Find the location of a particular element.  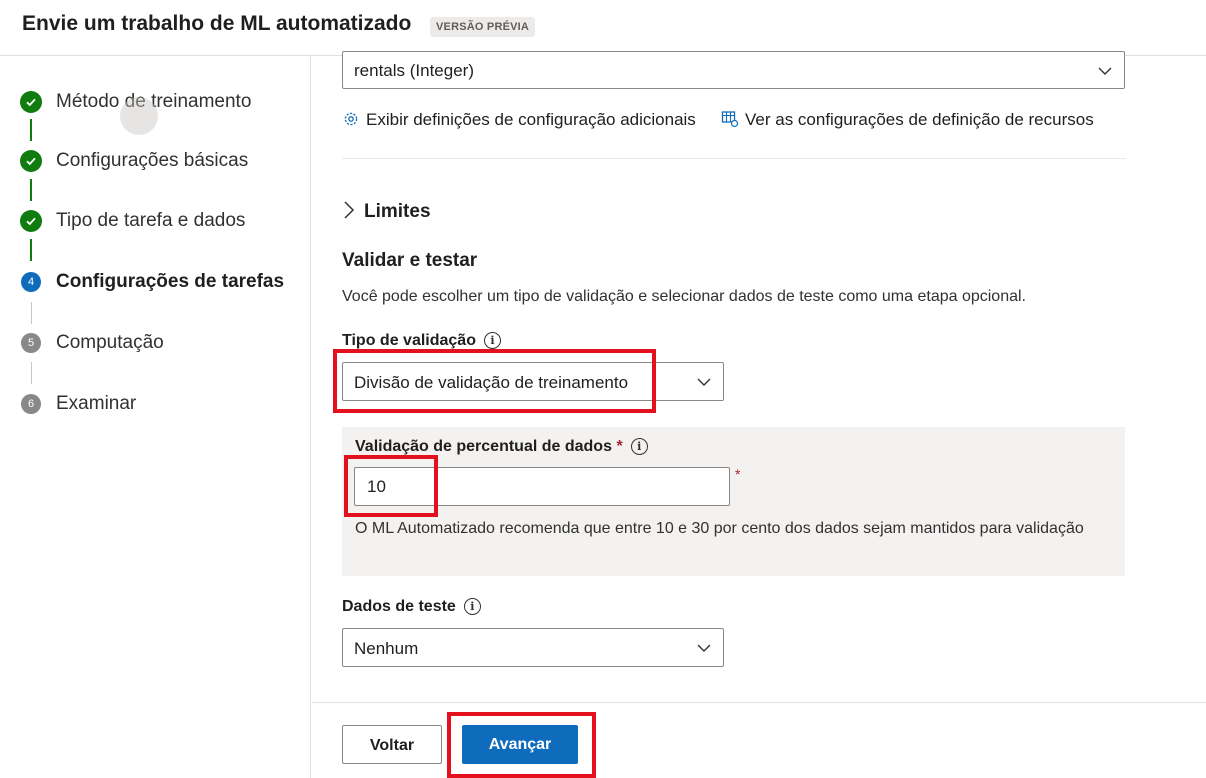

table-settings-icon is located at coordinates (730, 119).